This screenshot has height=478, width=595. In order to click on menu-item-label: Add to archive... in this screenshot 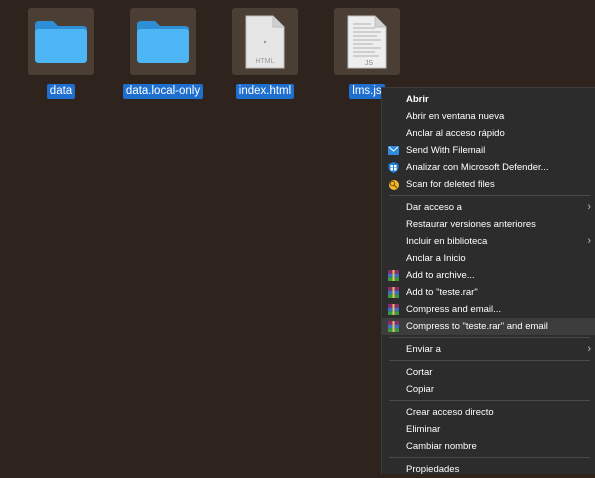, I will do `click(440, 275)`.